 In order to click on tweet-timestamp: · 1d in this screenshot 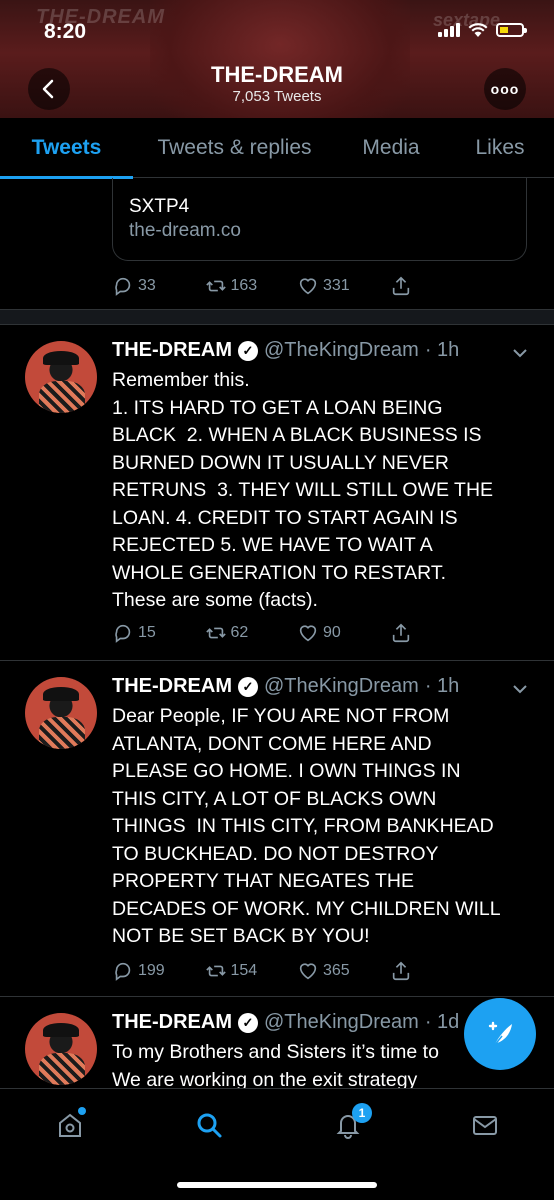, I will do `click(442, 1022)`.